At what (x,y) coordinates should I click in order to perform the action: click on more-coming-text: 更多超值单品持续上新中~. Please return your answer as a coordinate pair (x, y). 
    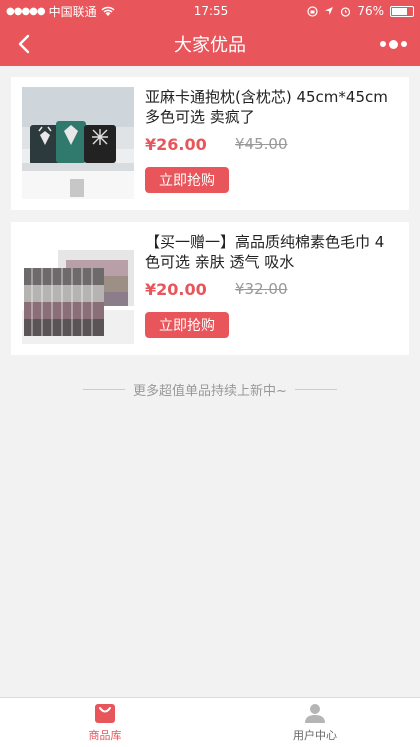
    Looking at the image, I should click on (210, 391).